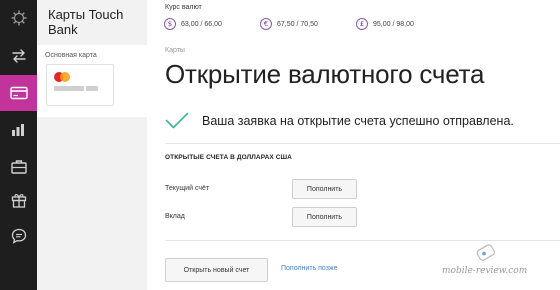  I want to click on rate-eur: € 67,50 / 70,50, so click(289, 24).